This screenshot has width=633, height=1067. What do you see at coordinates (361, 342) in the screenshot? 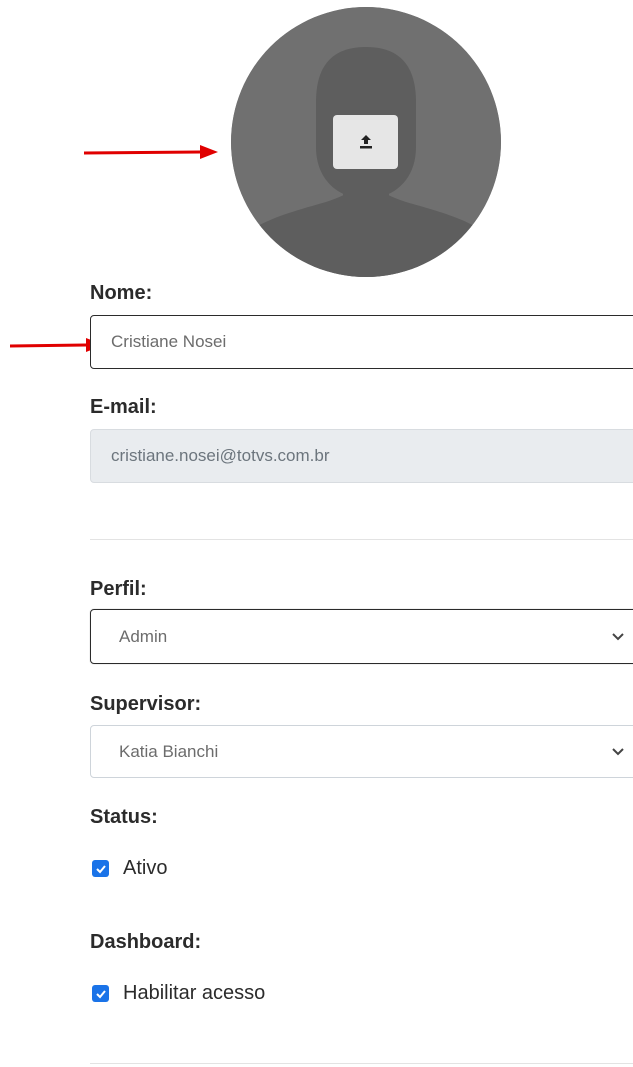
I see `name-field: Cristiane Nosei` at bounding box center [361, 342].